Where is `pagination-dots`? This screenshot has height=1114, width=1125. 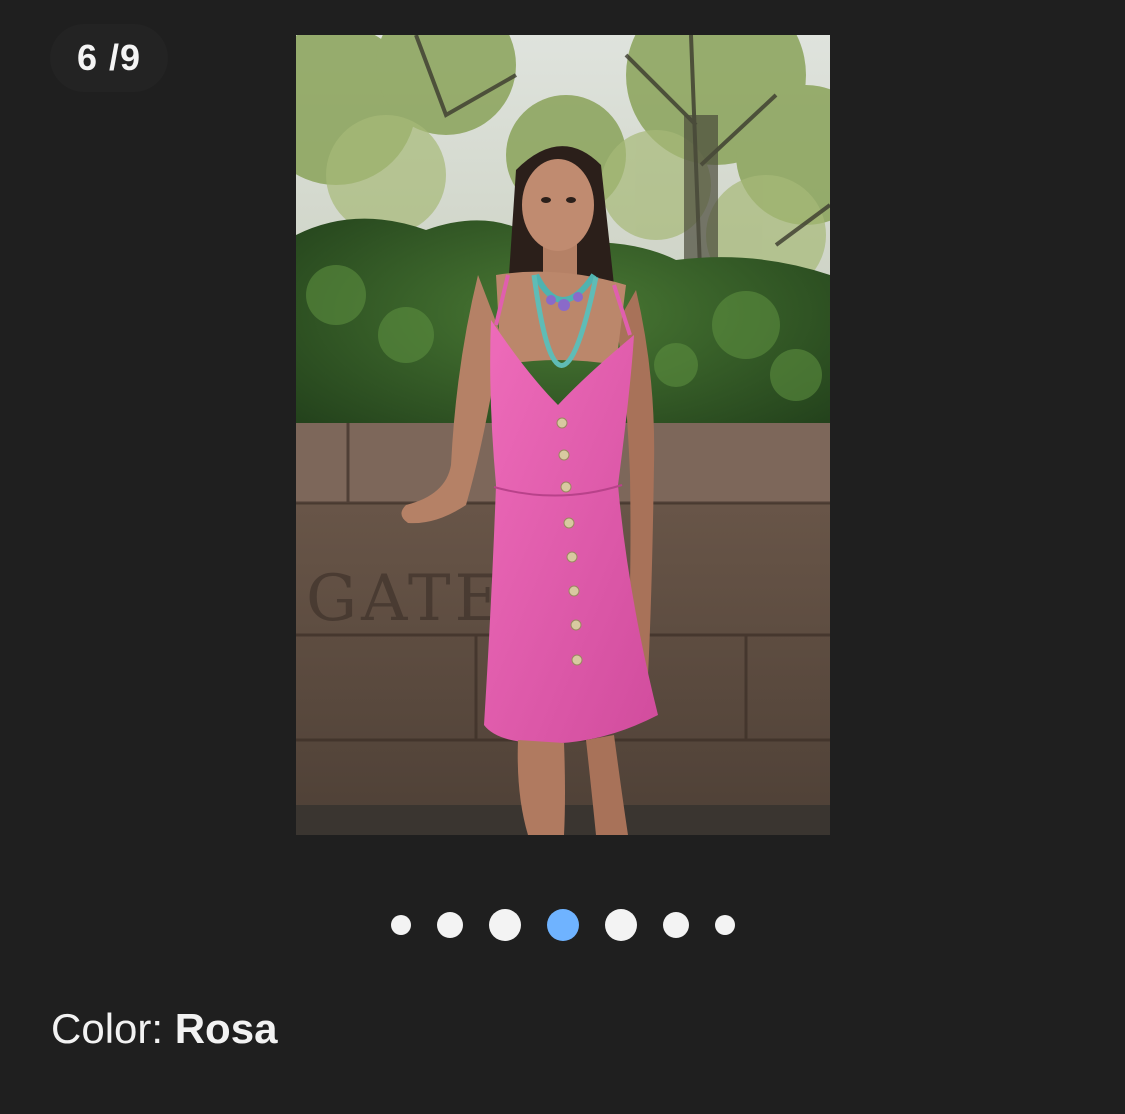 pagination-dots is located at coordinates (562, 925).